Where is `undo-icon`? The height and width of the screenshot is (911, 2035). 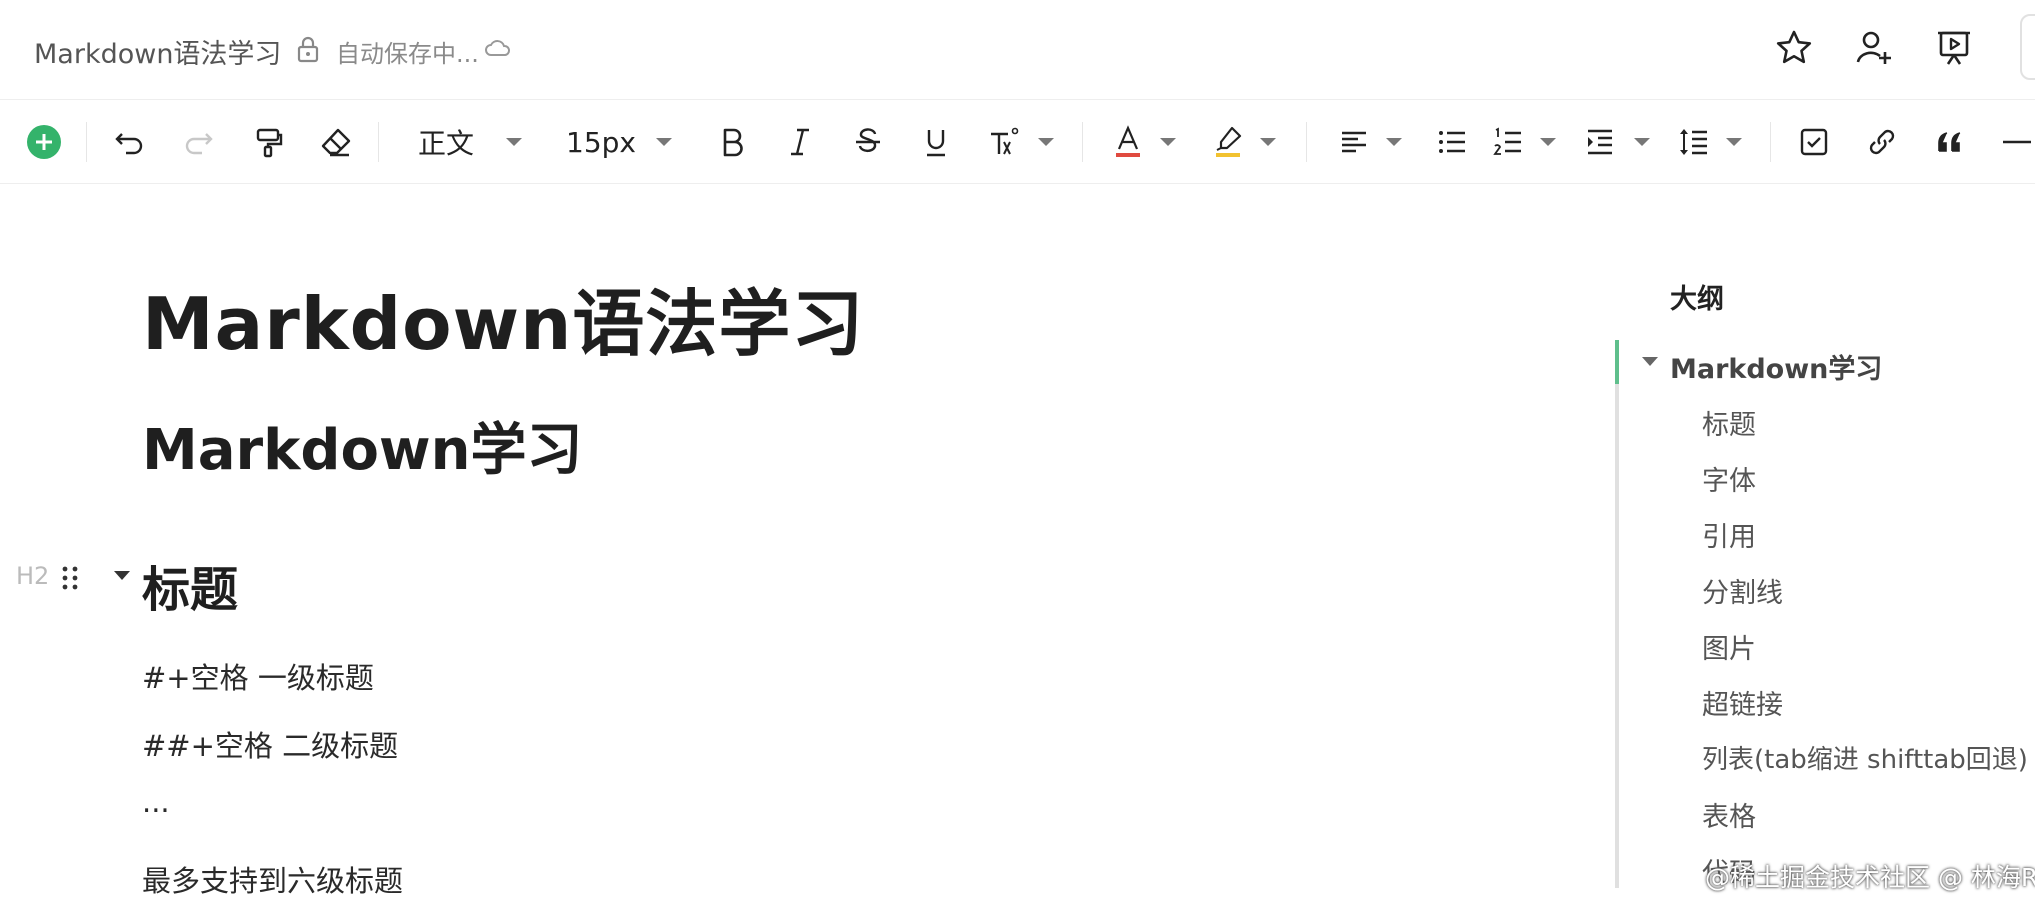 undo-icon is located at coordinates (130, 142).